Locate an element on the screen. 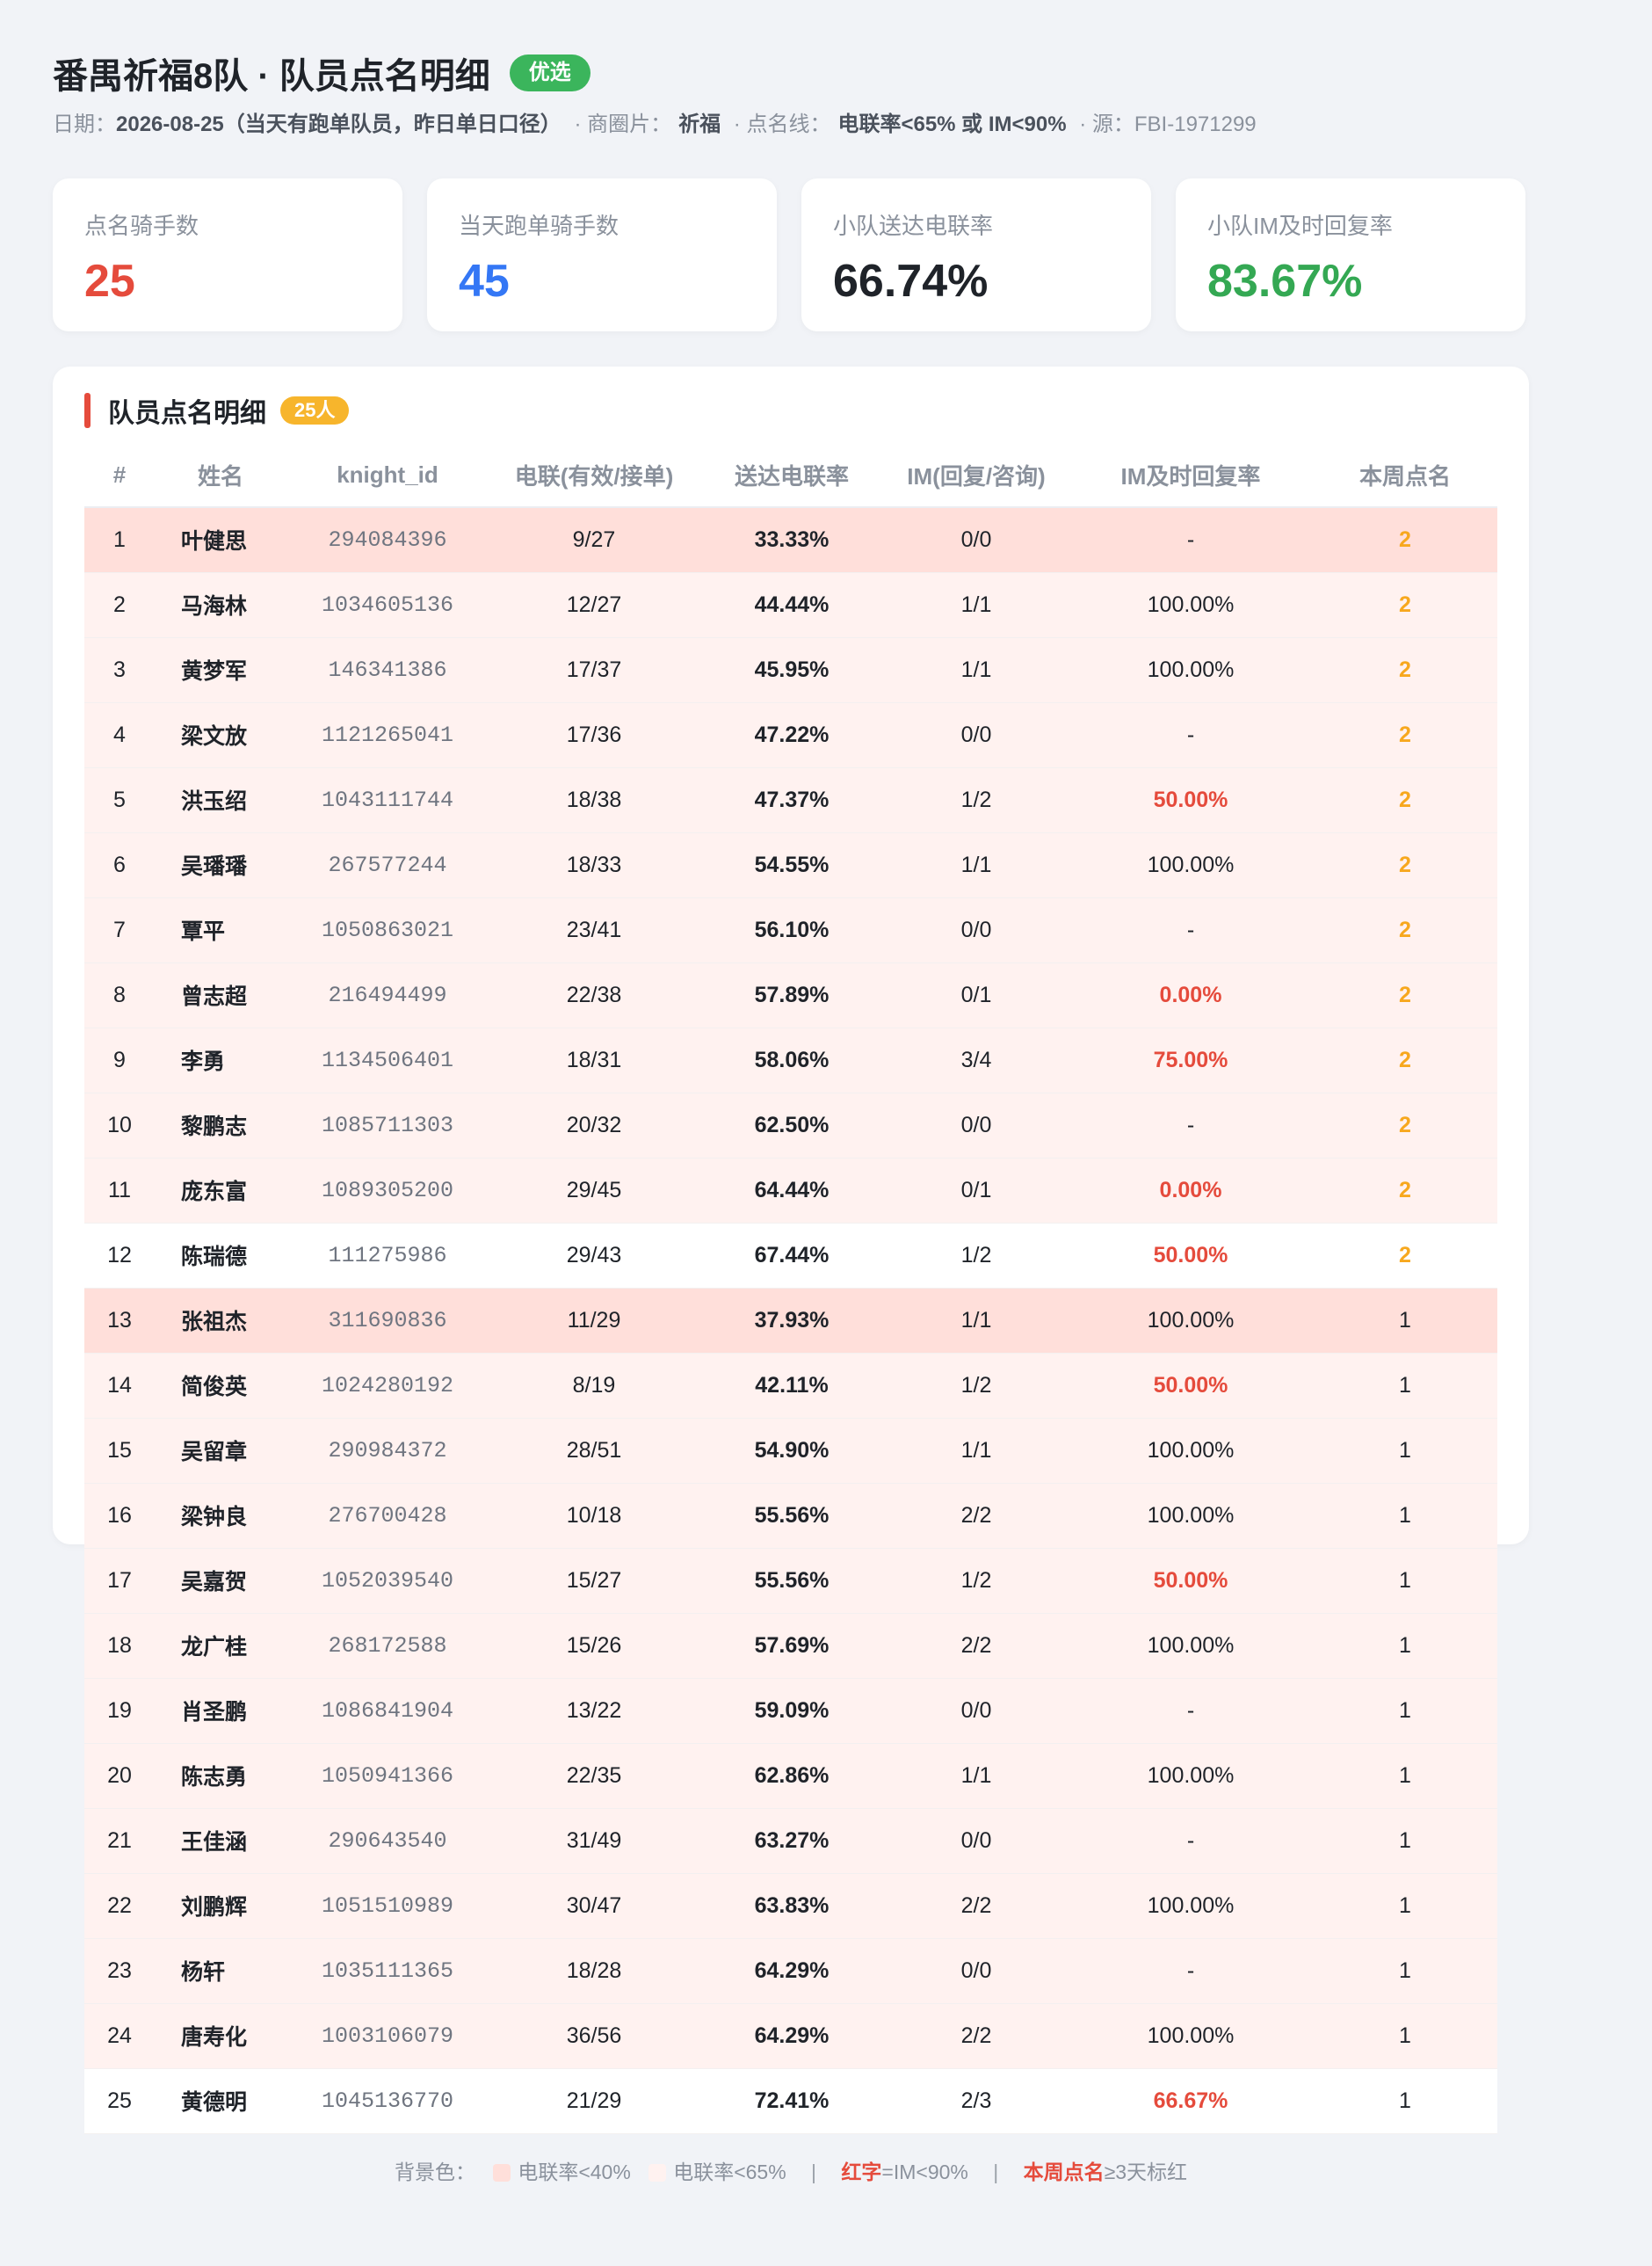 Image resolution: width=1652 pixels, height=2266 pixels. cell-call-rate: 37.93% is located at coordinates (791, 1321).